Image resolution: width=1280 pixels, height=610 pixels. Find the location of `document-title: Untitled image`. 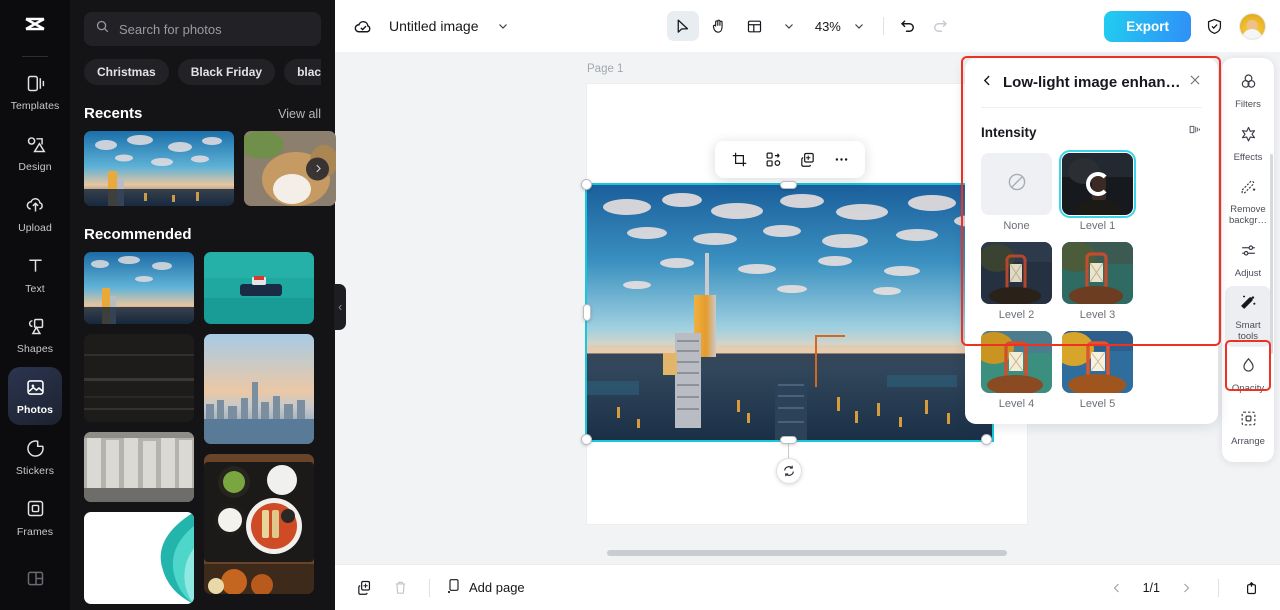

document-title: Untitled image is located at coordinates (434, 26).